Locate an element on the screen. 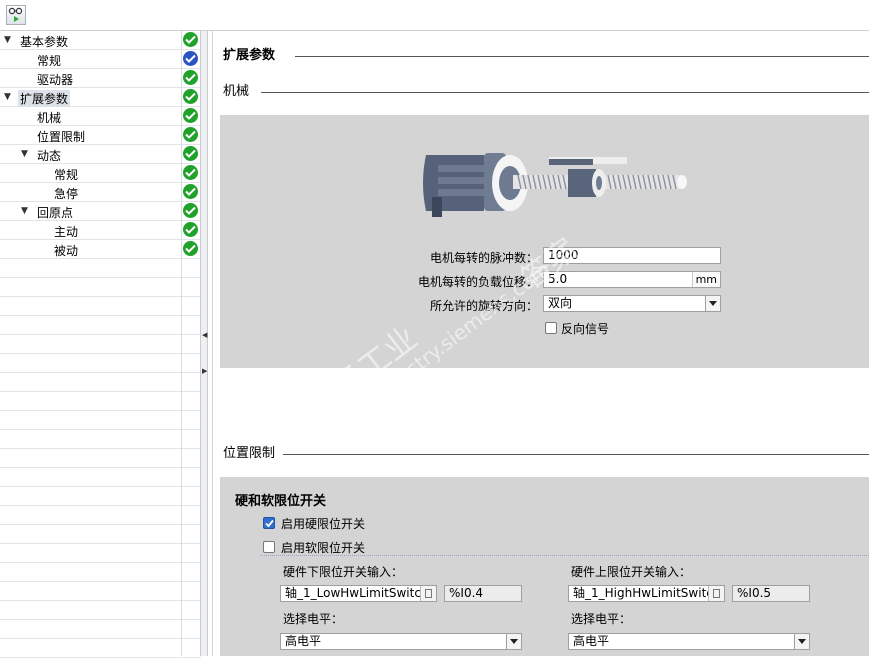  view-toggle-button is located at coordinates (16, 15).